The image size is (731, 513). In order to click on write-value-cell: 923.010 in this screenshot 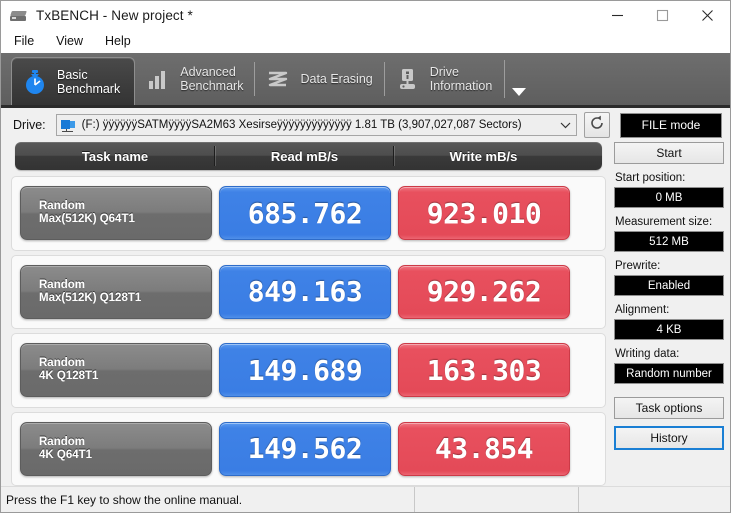, I will do `click(484, 213)`.